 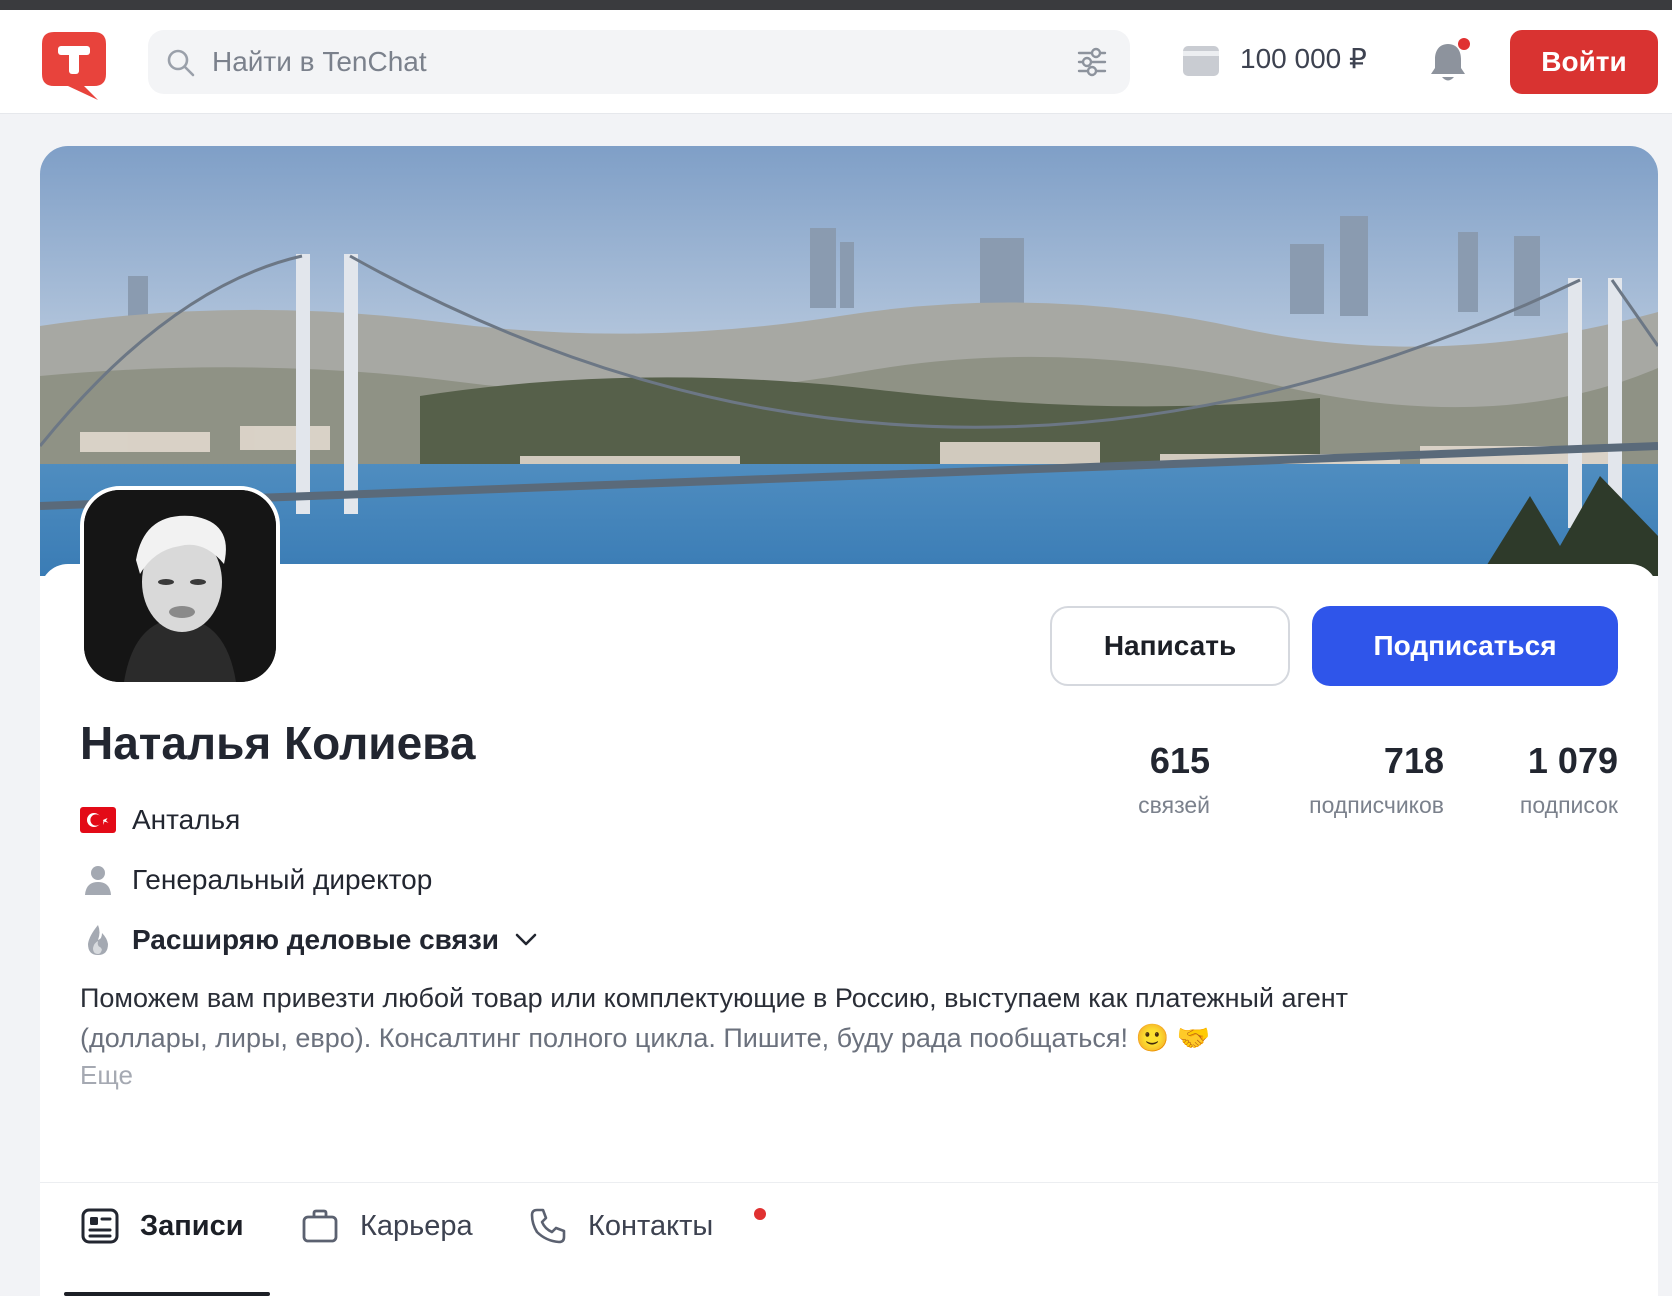 I want to click on tab-contacts: Контакты, so click(x=620, y=1226).